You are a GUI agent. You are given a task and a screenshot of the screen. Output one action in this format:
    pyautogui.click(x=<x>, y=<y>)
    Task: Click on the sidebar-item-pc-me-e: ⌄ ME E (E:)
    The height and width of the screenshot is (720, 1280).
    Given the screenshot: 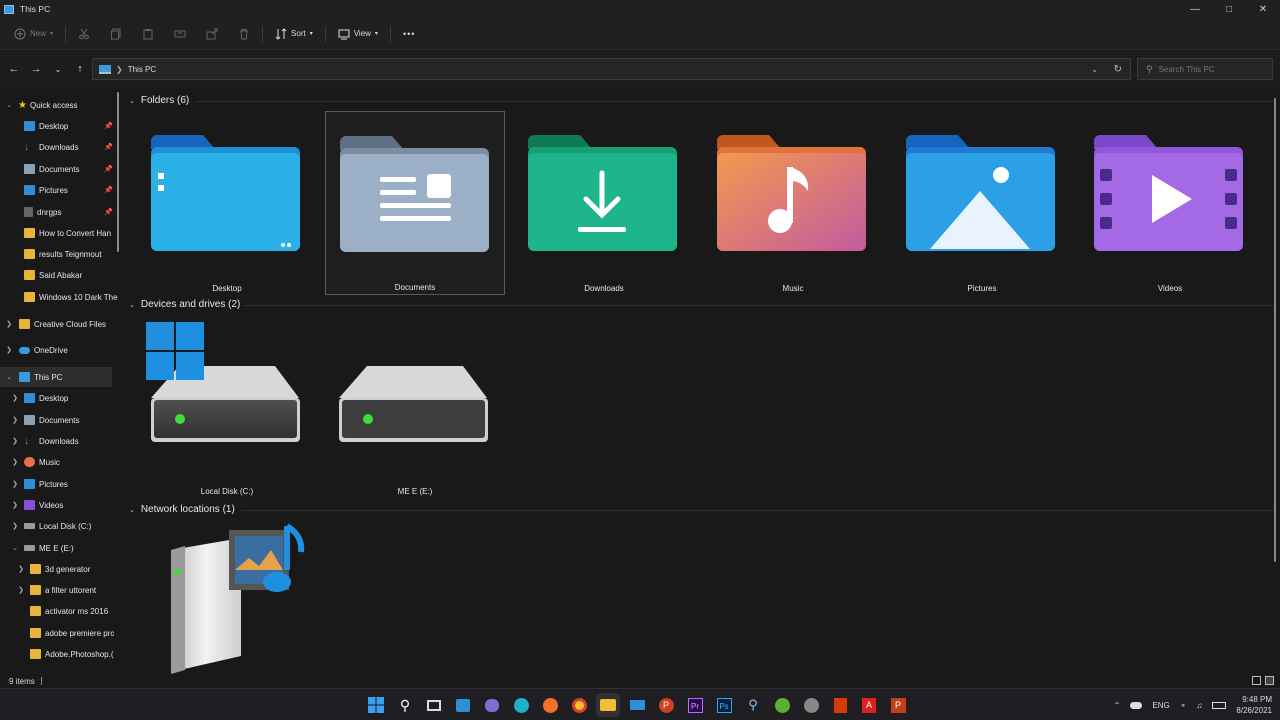 What is the action you would take?
    pyautogui.click(x=42, y=548)
    